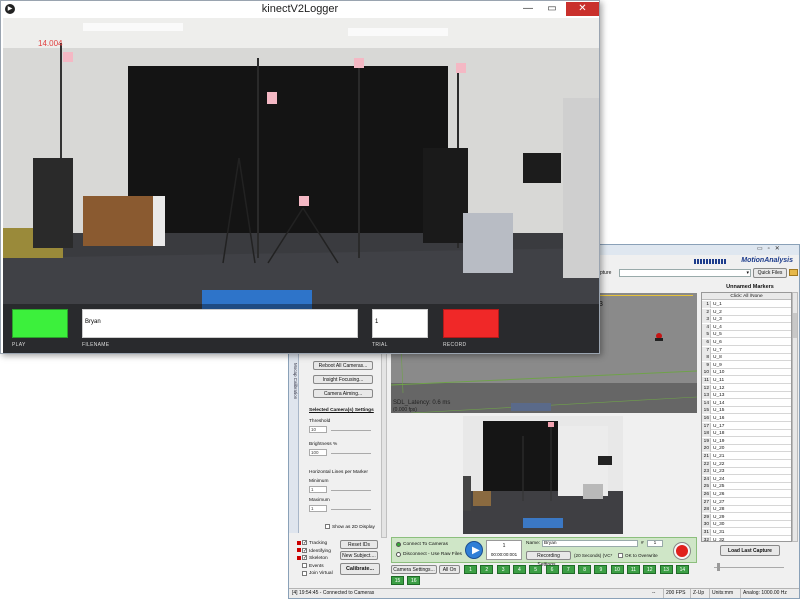 The height and width of the screenshot is (601, 802). What do you see at coordinates (568, 569) in the screenshot?
I see `camera-button-7: 7` at bounding box center [568, 569].